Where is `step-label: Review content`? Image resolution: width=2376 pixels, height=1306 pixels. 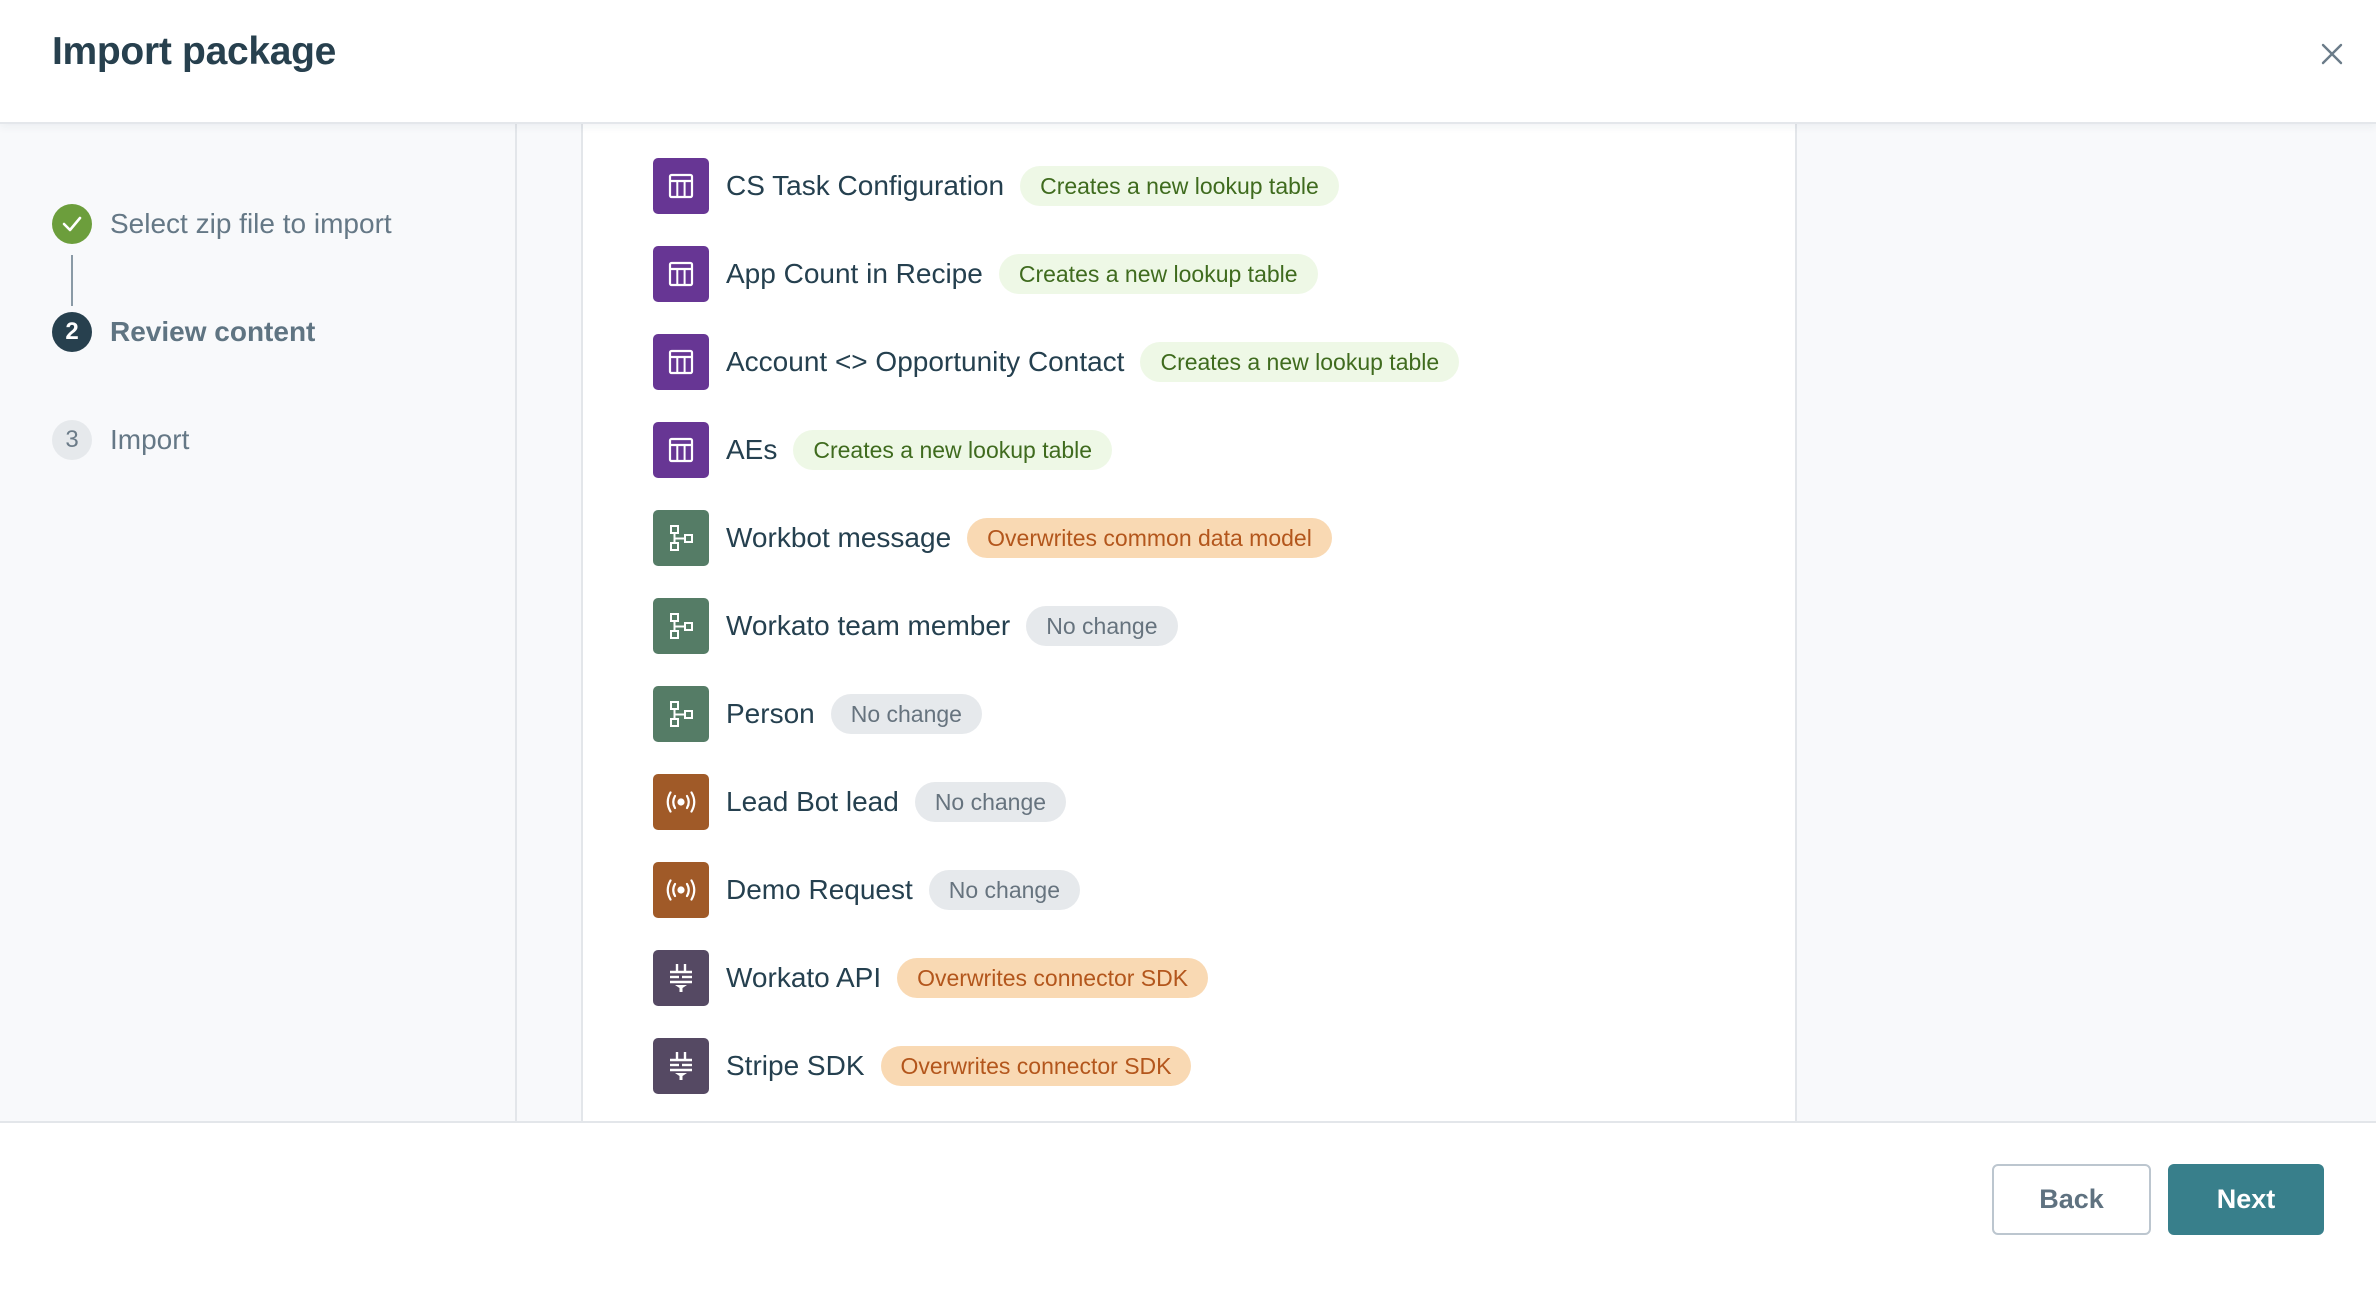 step-label: Review content is located at coordinates (213, 331).